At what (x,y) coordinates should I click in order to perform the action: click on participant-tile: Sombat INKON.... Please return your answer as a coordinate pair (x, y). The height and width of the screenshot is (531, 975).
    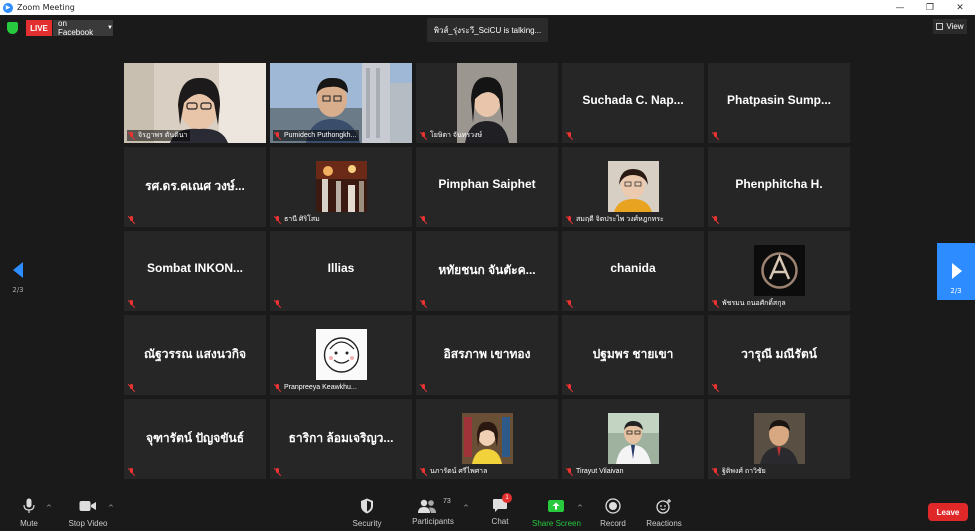
    Looking at the image, I should click on (195, 271).